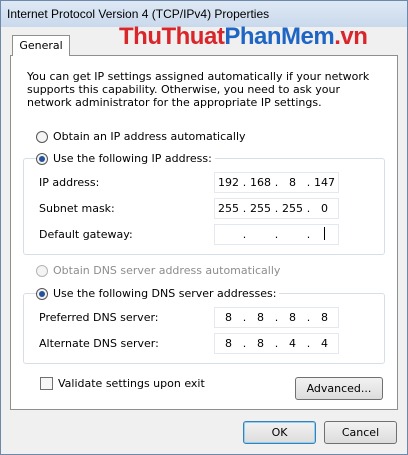 The height and width of the screenshot is (455, 408). What do you see at coordinates (42, 136) in the screenshot?
I see `obtain-ip-auto-radio` at bounding box center [42, 136].